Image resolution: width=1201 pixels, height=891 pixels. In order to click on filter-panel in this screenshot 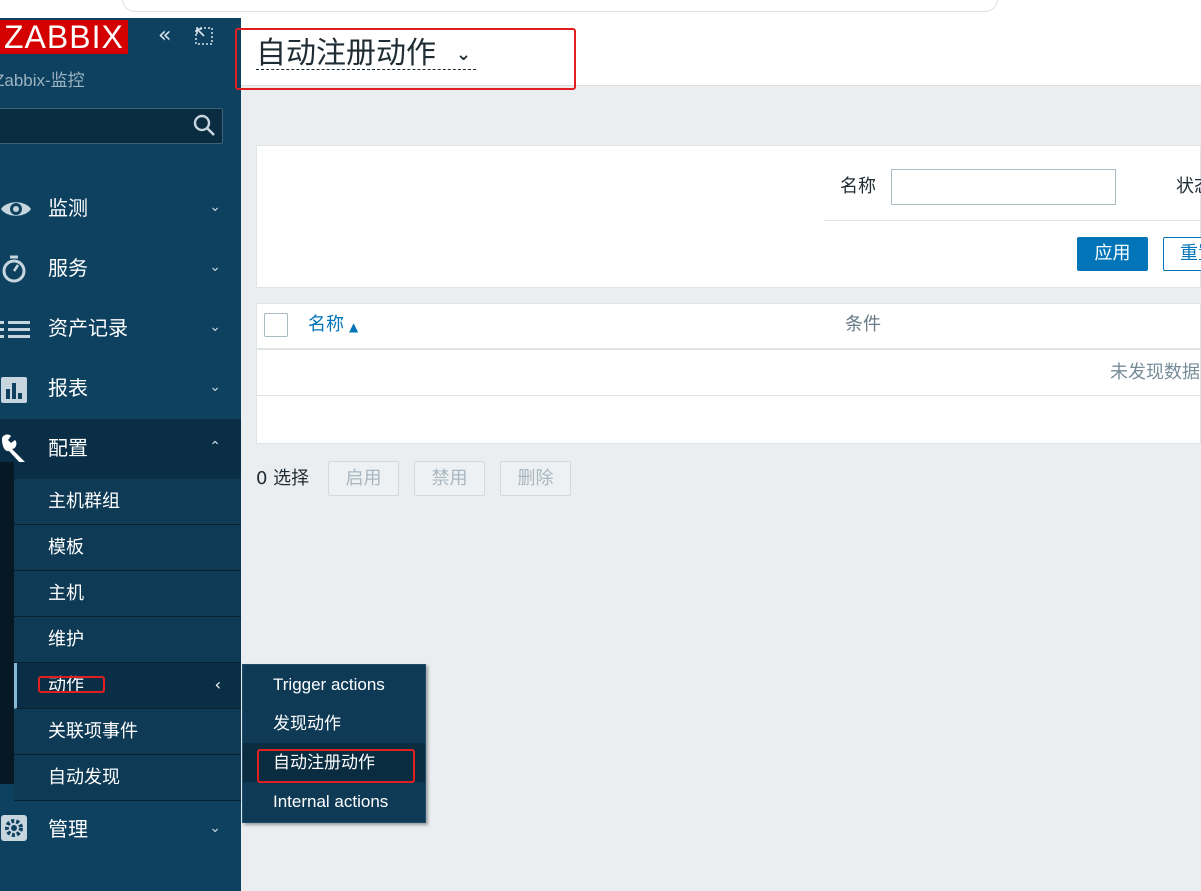, I will do `click(728, 216)`.